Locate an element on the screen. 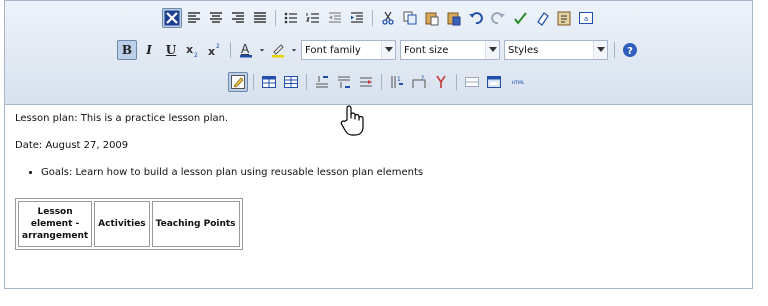 This screenshot has width=768, height=306. bold-button: B is located at coordinates (127, 50).